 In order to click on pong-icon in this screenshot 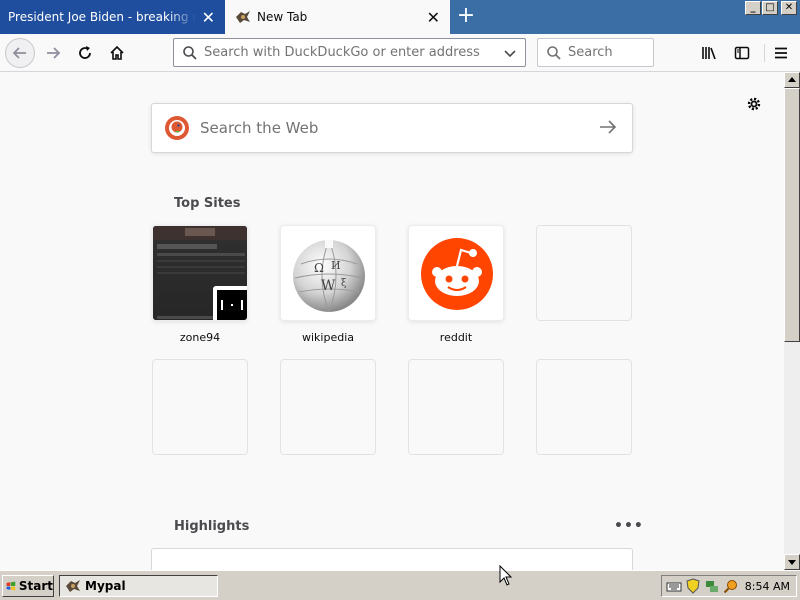, I will do `click(232, 305)`.